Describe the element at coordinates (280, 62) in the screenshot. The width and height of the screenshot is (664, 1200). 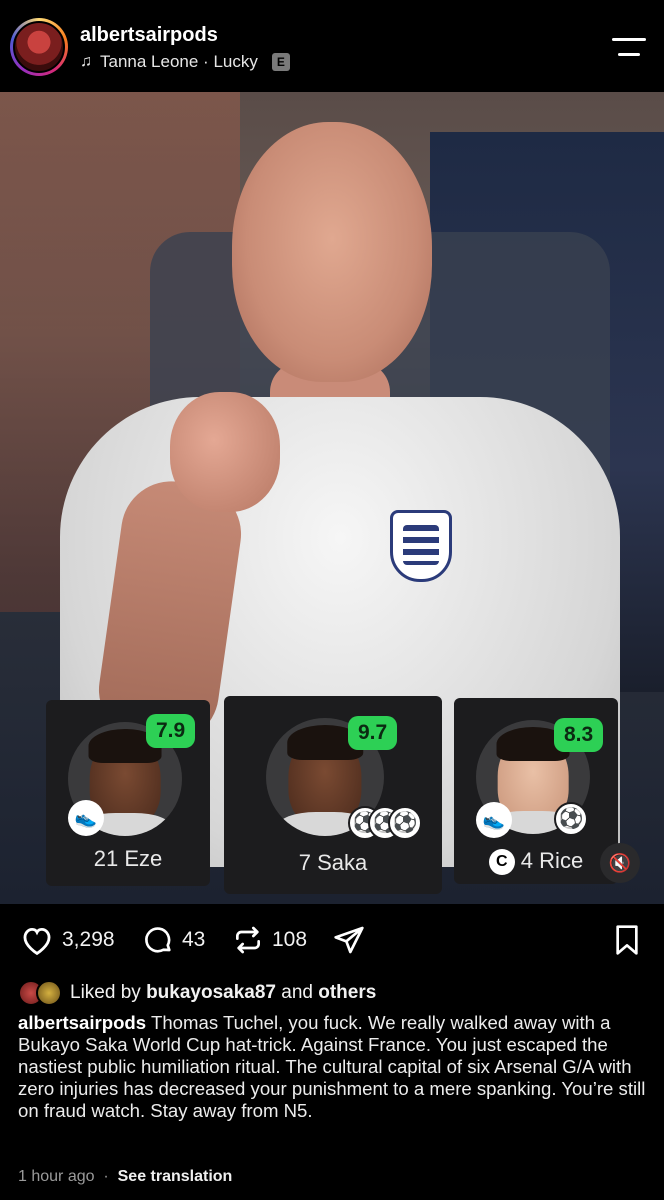
I see `explicit-badge: E` at that location.